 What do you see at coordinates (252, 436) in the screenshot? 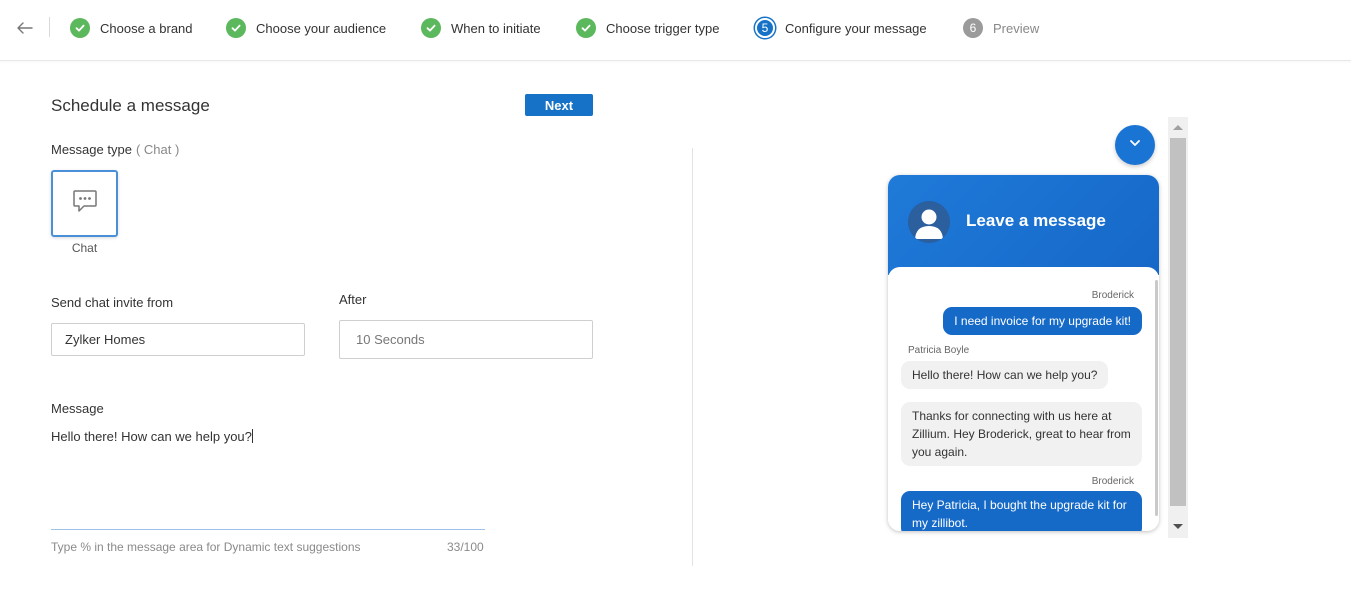
I see `text-caret` at bounding box center [252, 436].